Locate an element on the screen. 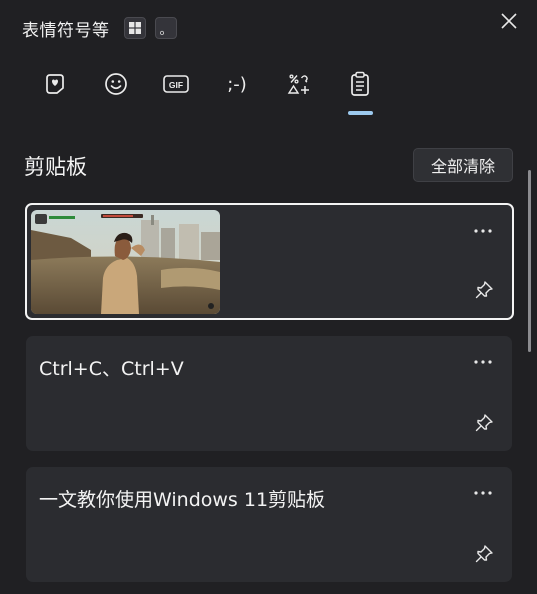  tab-gif: GIF is located at coordinates (176, 84).